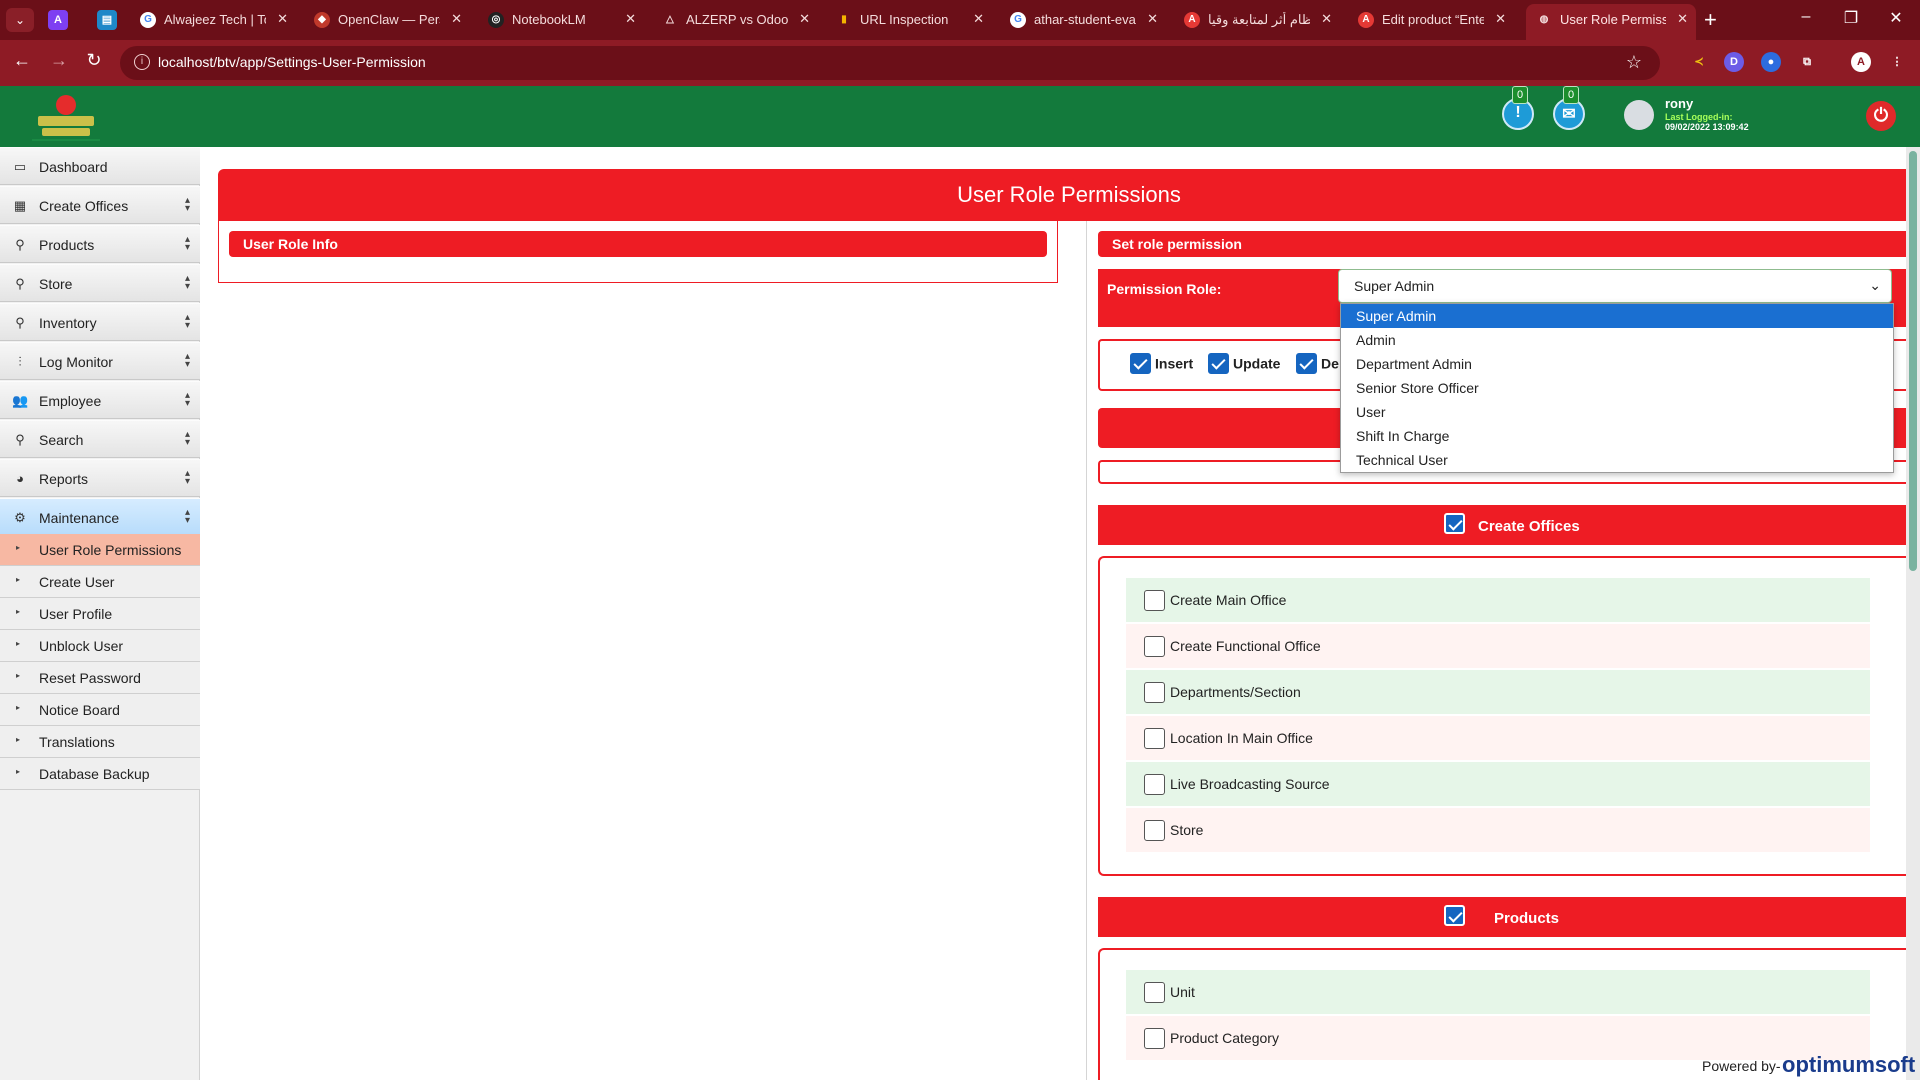 The image size is (1920, 1080). I want to click on extension-icon: ●, so click(1771, 62).